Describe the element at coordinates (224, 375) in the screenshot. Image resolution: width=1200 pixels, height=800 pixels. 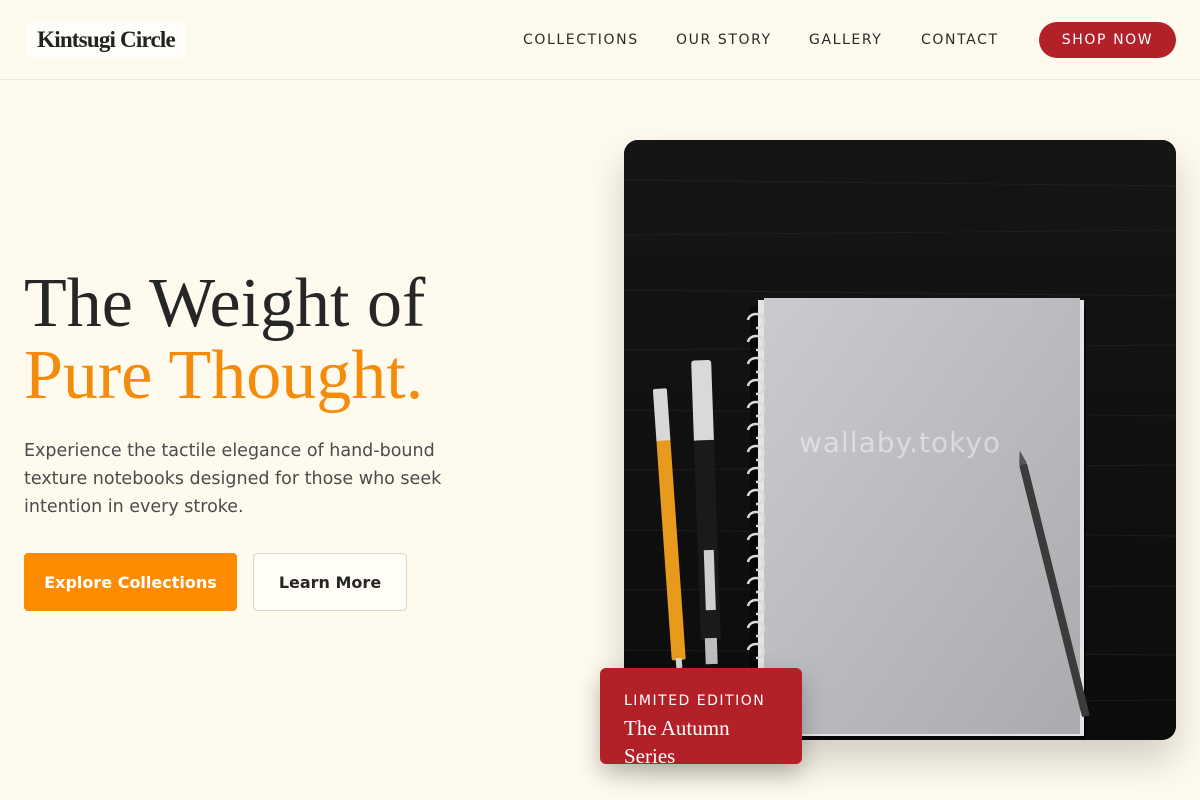
I see `hero-title-line2: Pure Thought.` at that location.